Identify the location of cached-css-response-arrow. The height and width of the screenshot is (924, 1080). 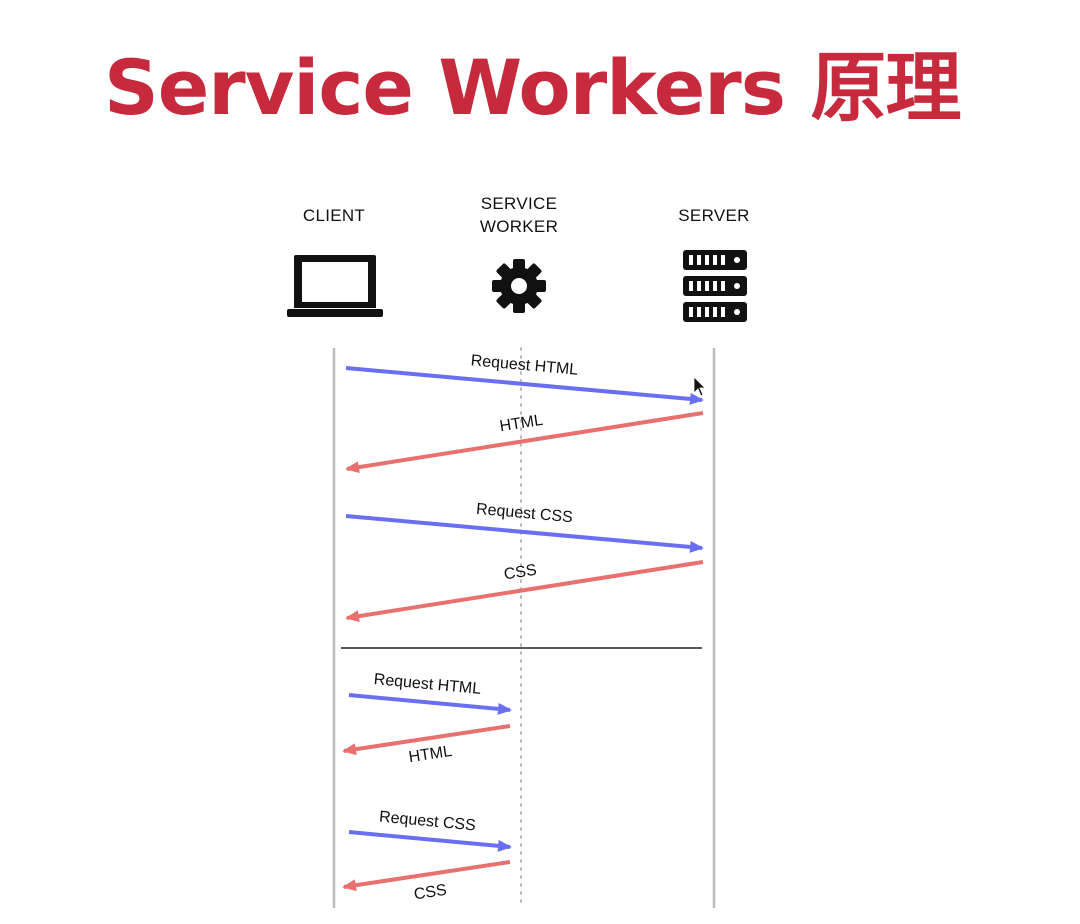
(426, 876).